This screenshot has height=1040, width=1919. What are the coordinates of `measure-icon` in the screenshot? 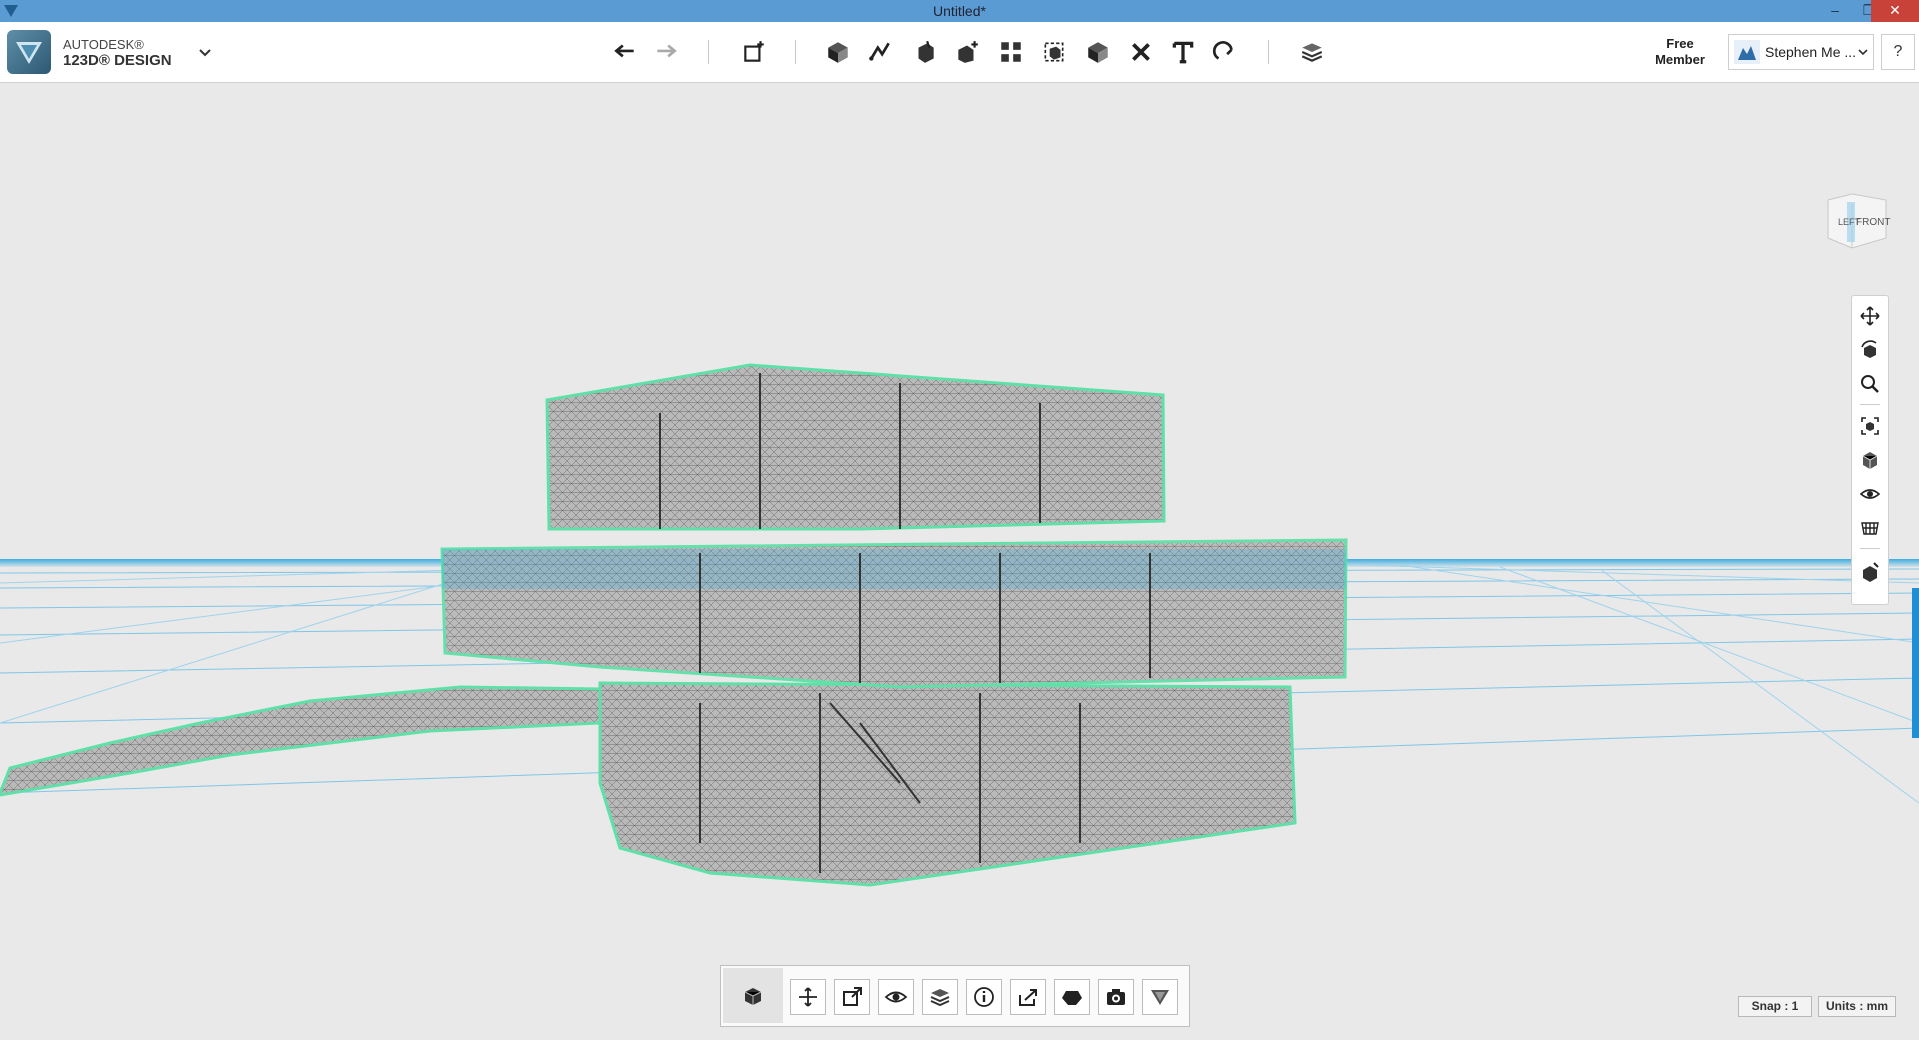 It's located at (1098, 52).